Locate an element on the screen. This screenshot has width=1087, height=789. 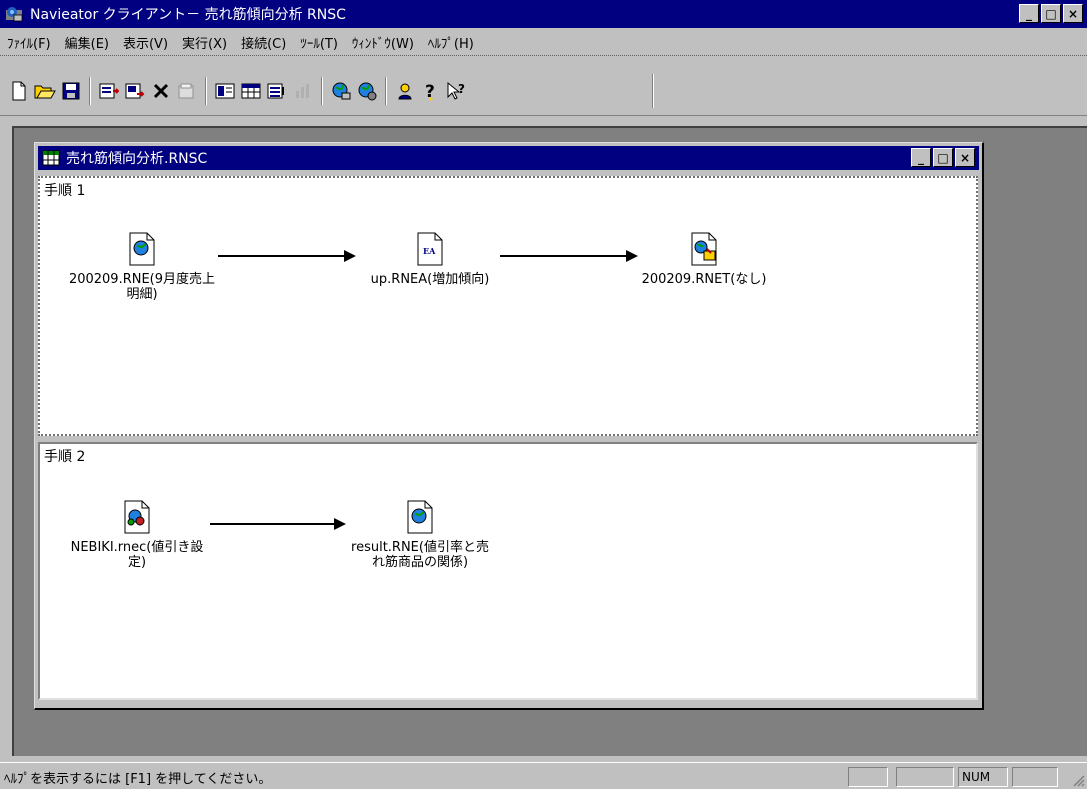
network-settings-button is located at coordinates (367, 91).